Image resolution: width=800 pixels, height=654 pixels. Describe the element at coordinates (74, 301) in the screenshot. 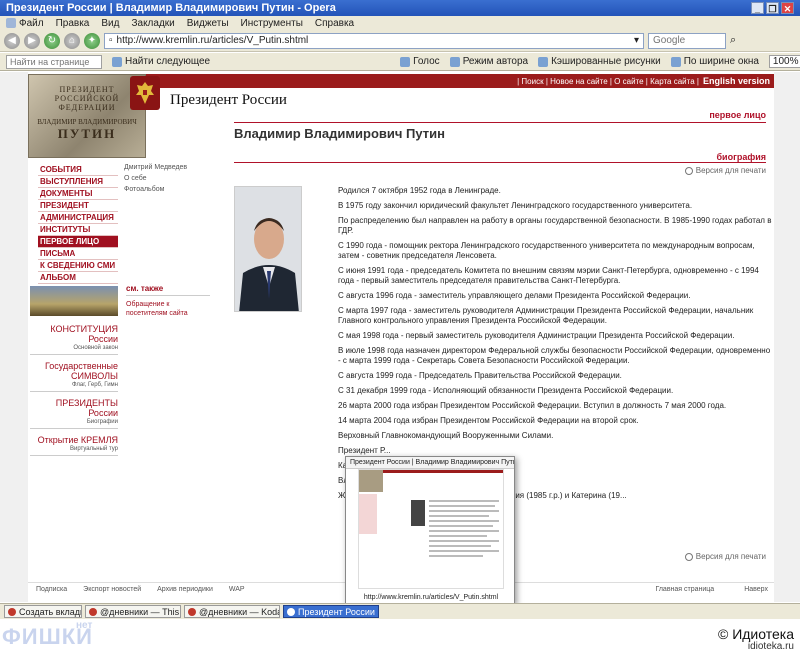

I see `kremlin-image` at that location.